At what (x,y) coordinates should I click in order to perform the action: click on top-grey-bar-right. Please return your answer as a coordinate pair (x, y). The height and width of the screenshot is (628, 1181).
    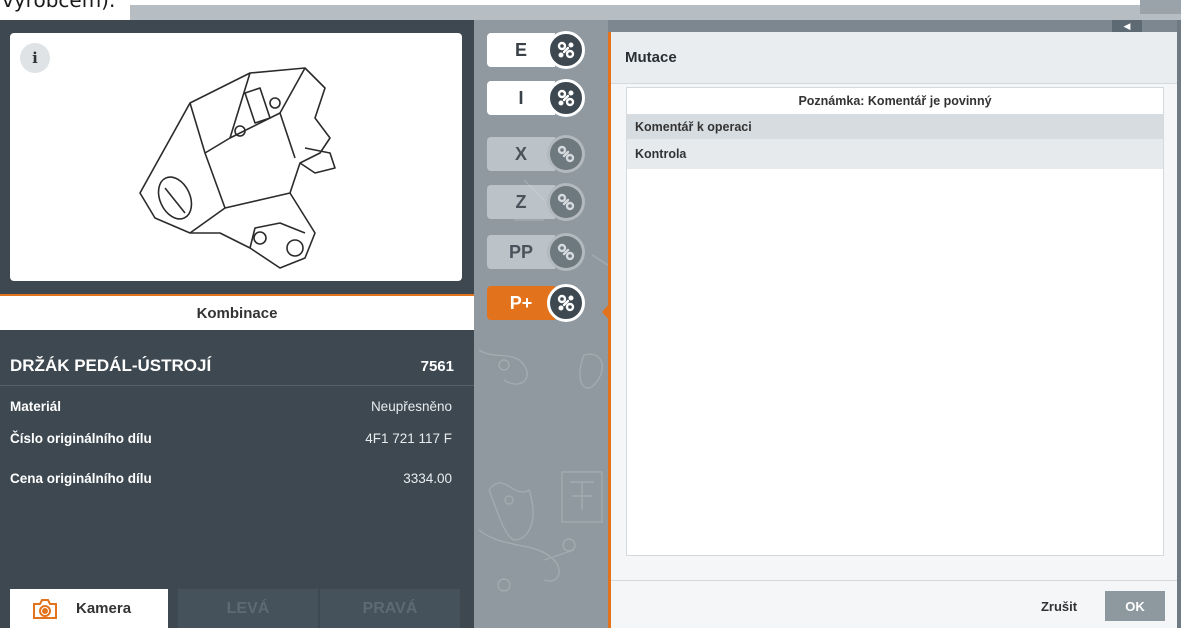
    Looking at the image, I should click on (1160, 7).